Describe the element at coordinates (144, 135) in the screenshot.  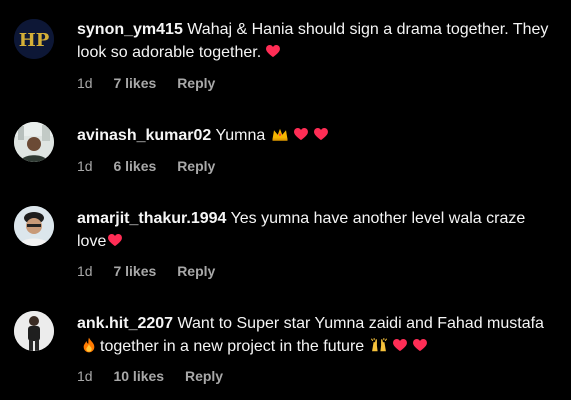
I see `comment-username: avinash_kumar02` at that location.